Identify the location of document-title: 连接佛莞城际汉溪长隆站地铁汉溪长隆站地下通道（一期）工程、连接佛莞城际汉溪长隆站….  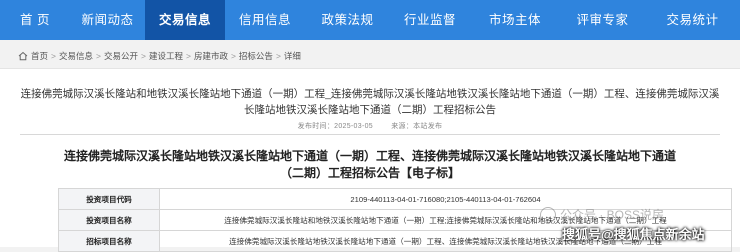
(369, 164).